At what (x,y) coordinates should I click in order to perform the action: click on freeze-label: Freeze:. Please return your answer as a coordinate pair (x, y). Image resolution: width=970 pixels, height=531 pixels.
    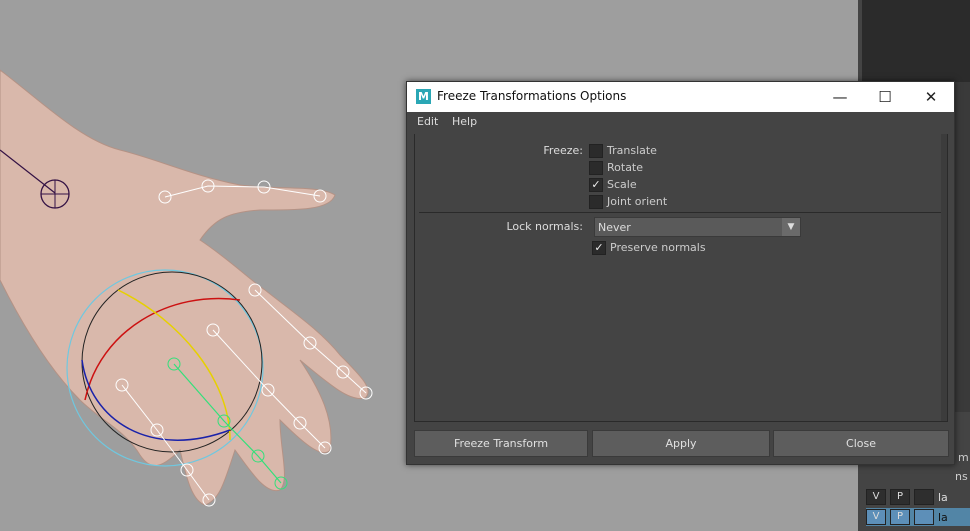
    Looking at the image, I should click on (563, 150).